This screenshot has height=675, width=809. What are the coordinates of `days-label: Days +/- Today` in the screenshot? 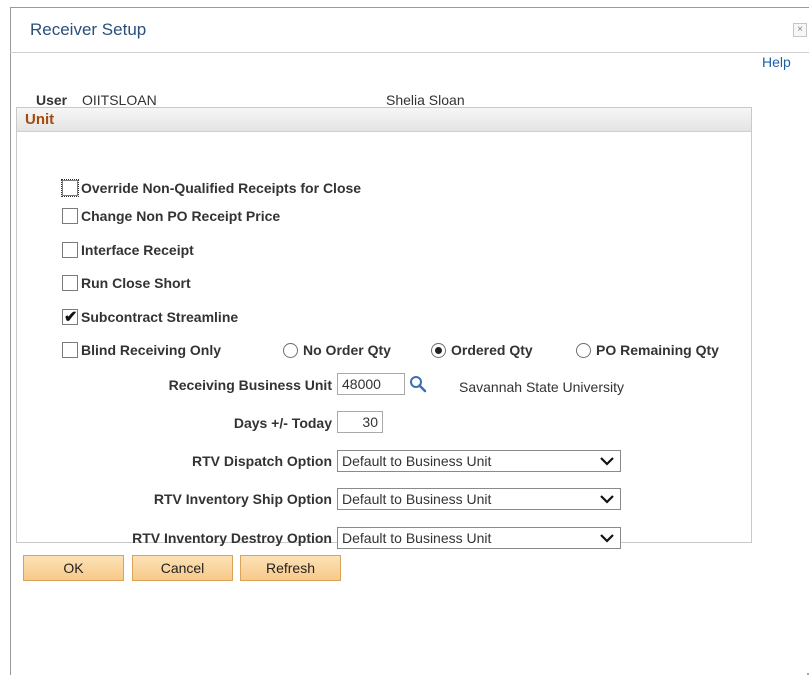 It's located at (282, 423).